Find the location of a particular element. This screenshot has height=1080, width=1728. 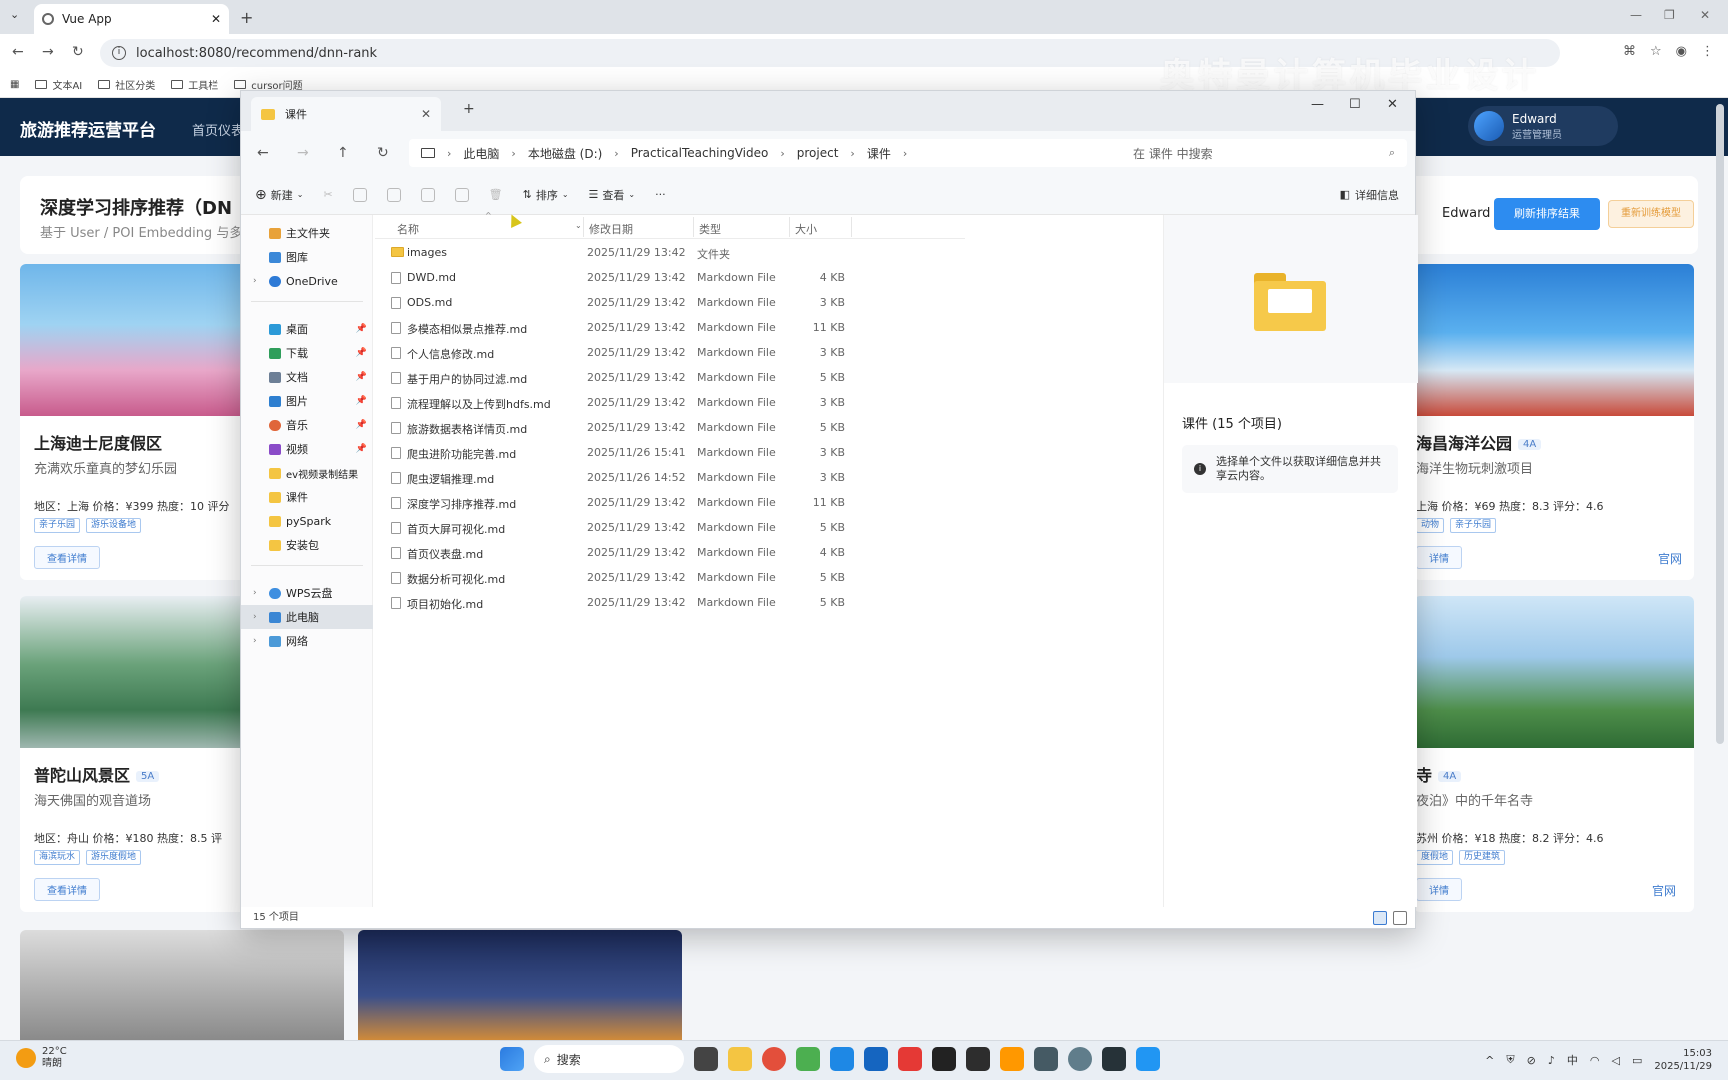

retrain-model-button: 重新训练模型 is located at coordinates (1651, 214).